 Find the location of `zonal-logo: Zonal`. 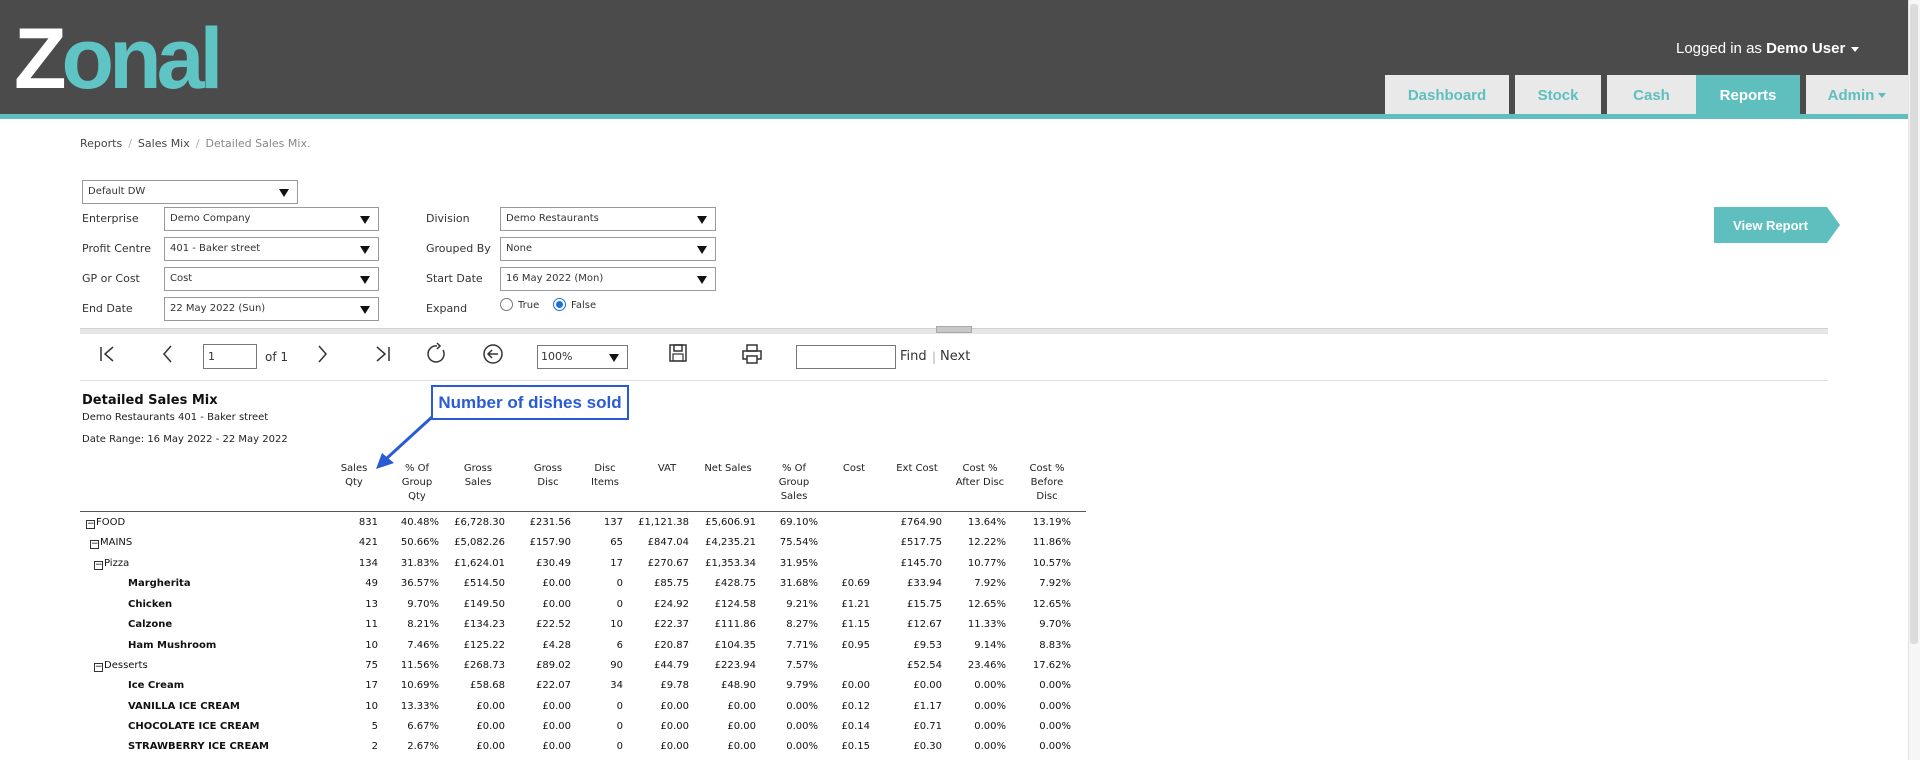

zonal-logo: Zonal is located at coordinates (118, 59).